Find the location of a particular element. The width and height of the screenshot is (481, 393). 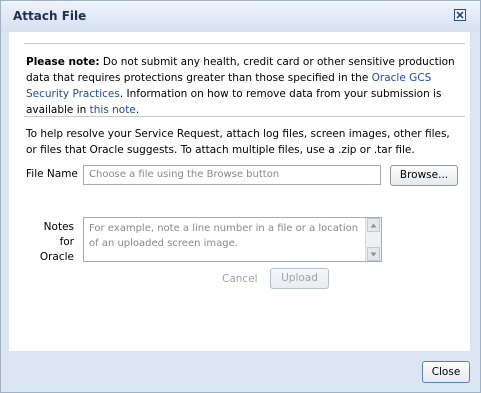

divider-top is located at coordinates (244, 43).